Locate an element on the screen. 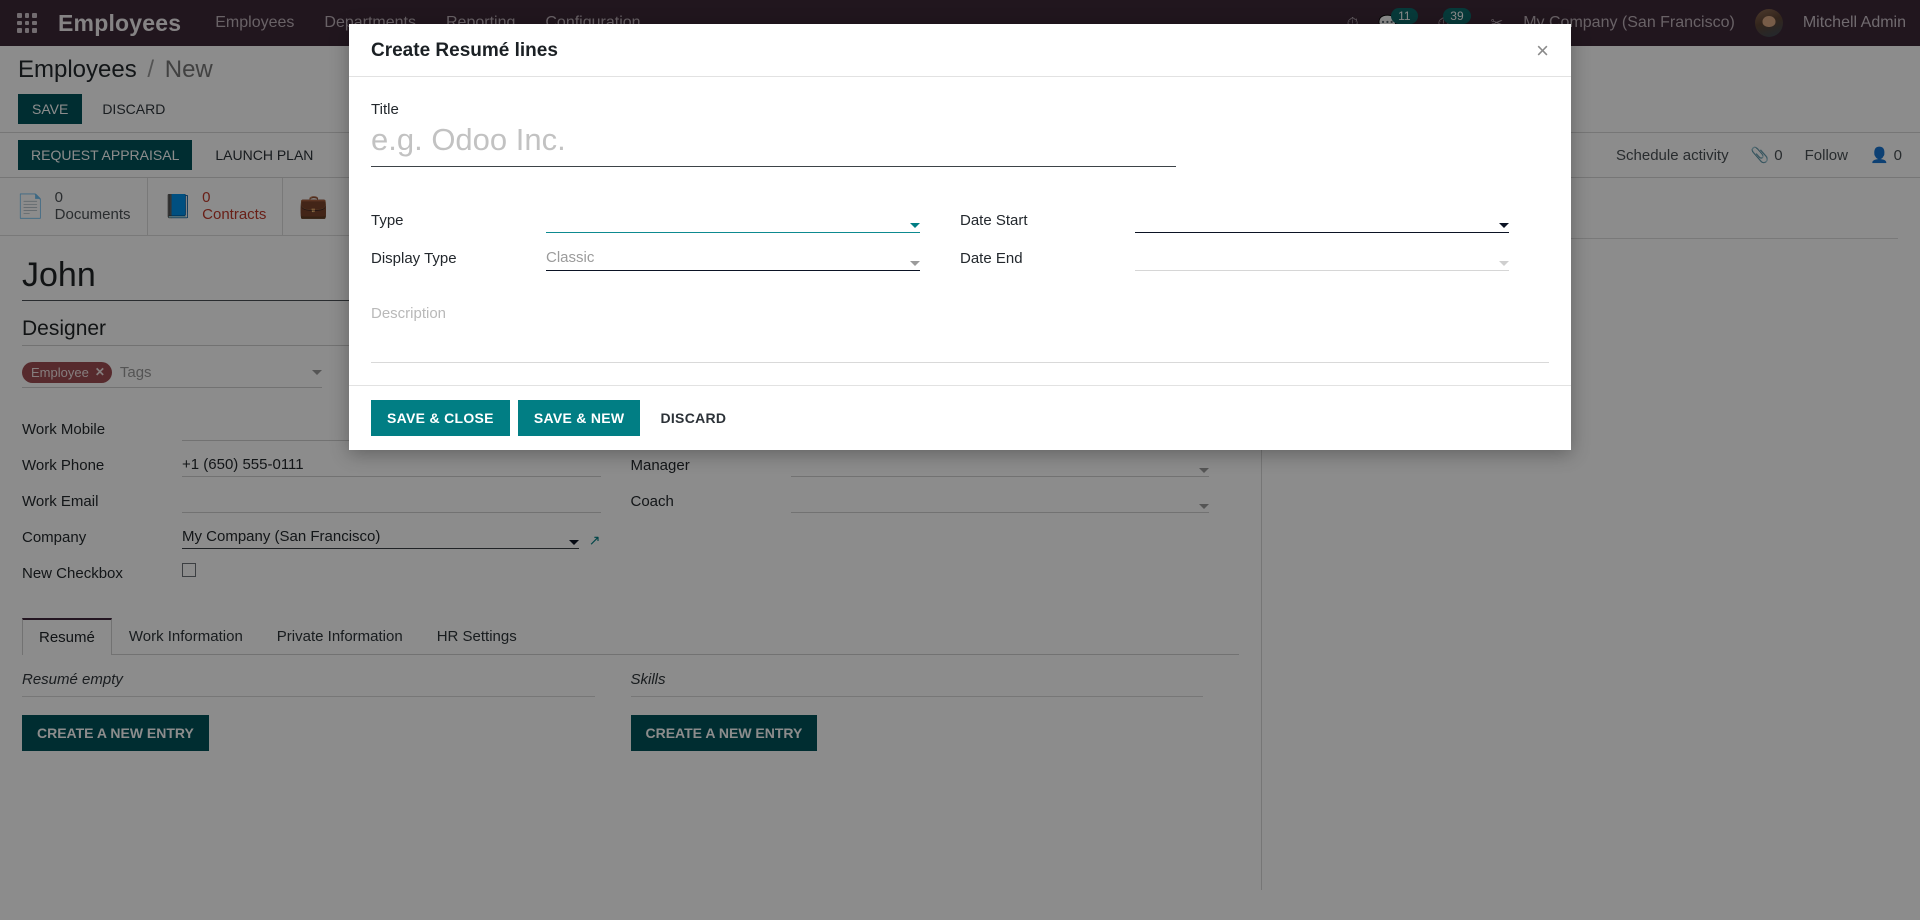  field-date-end: Date End is located at coordinates (1234, 254).